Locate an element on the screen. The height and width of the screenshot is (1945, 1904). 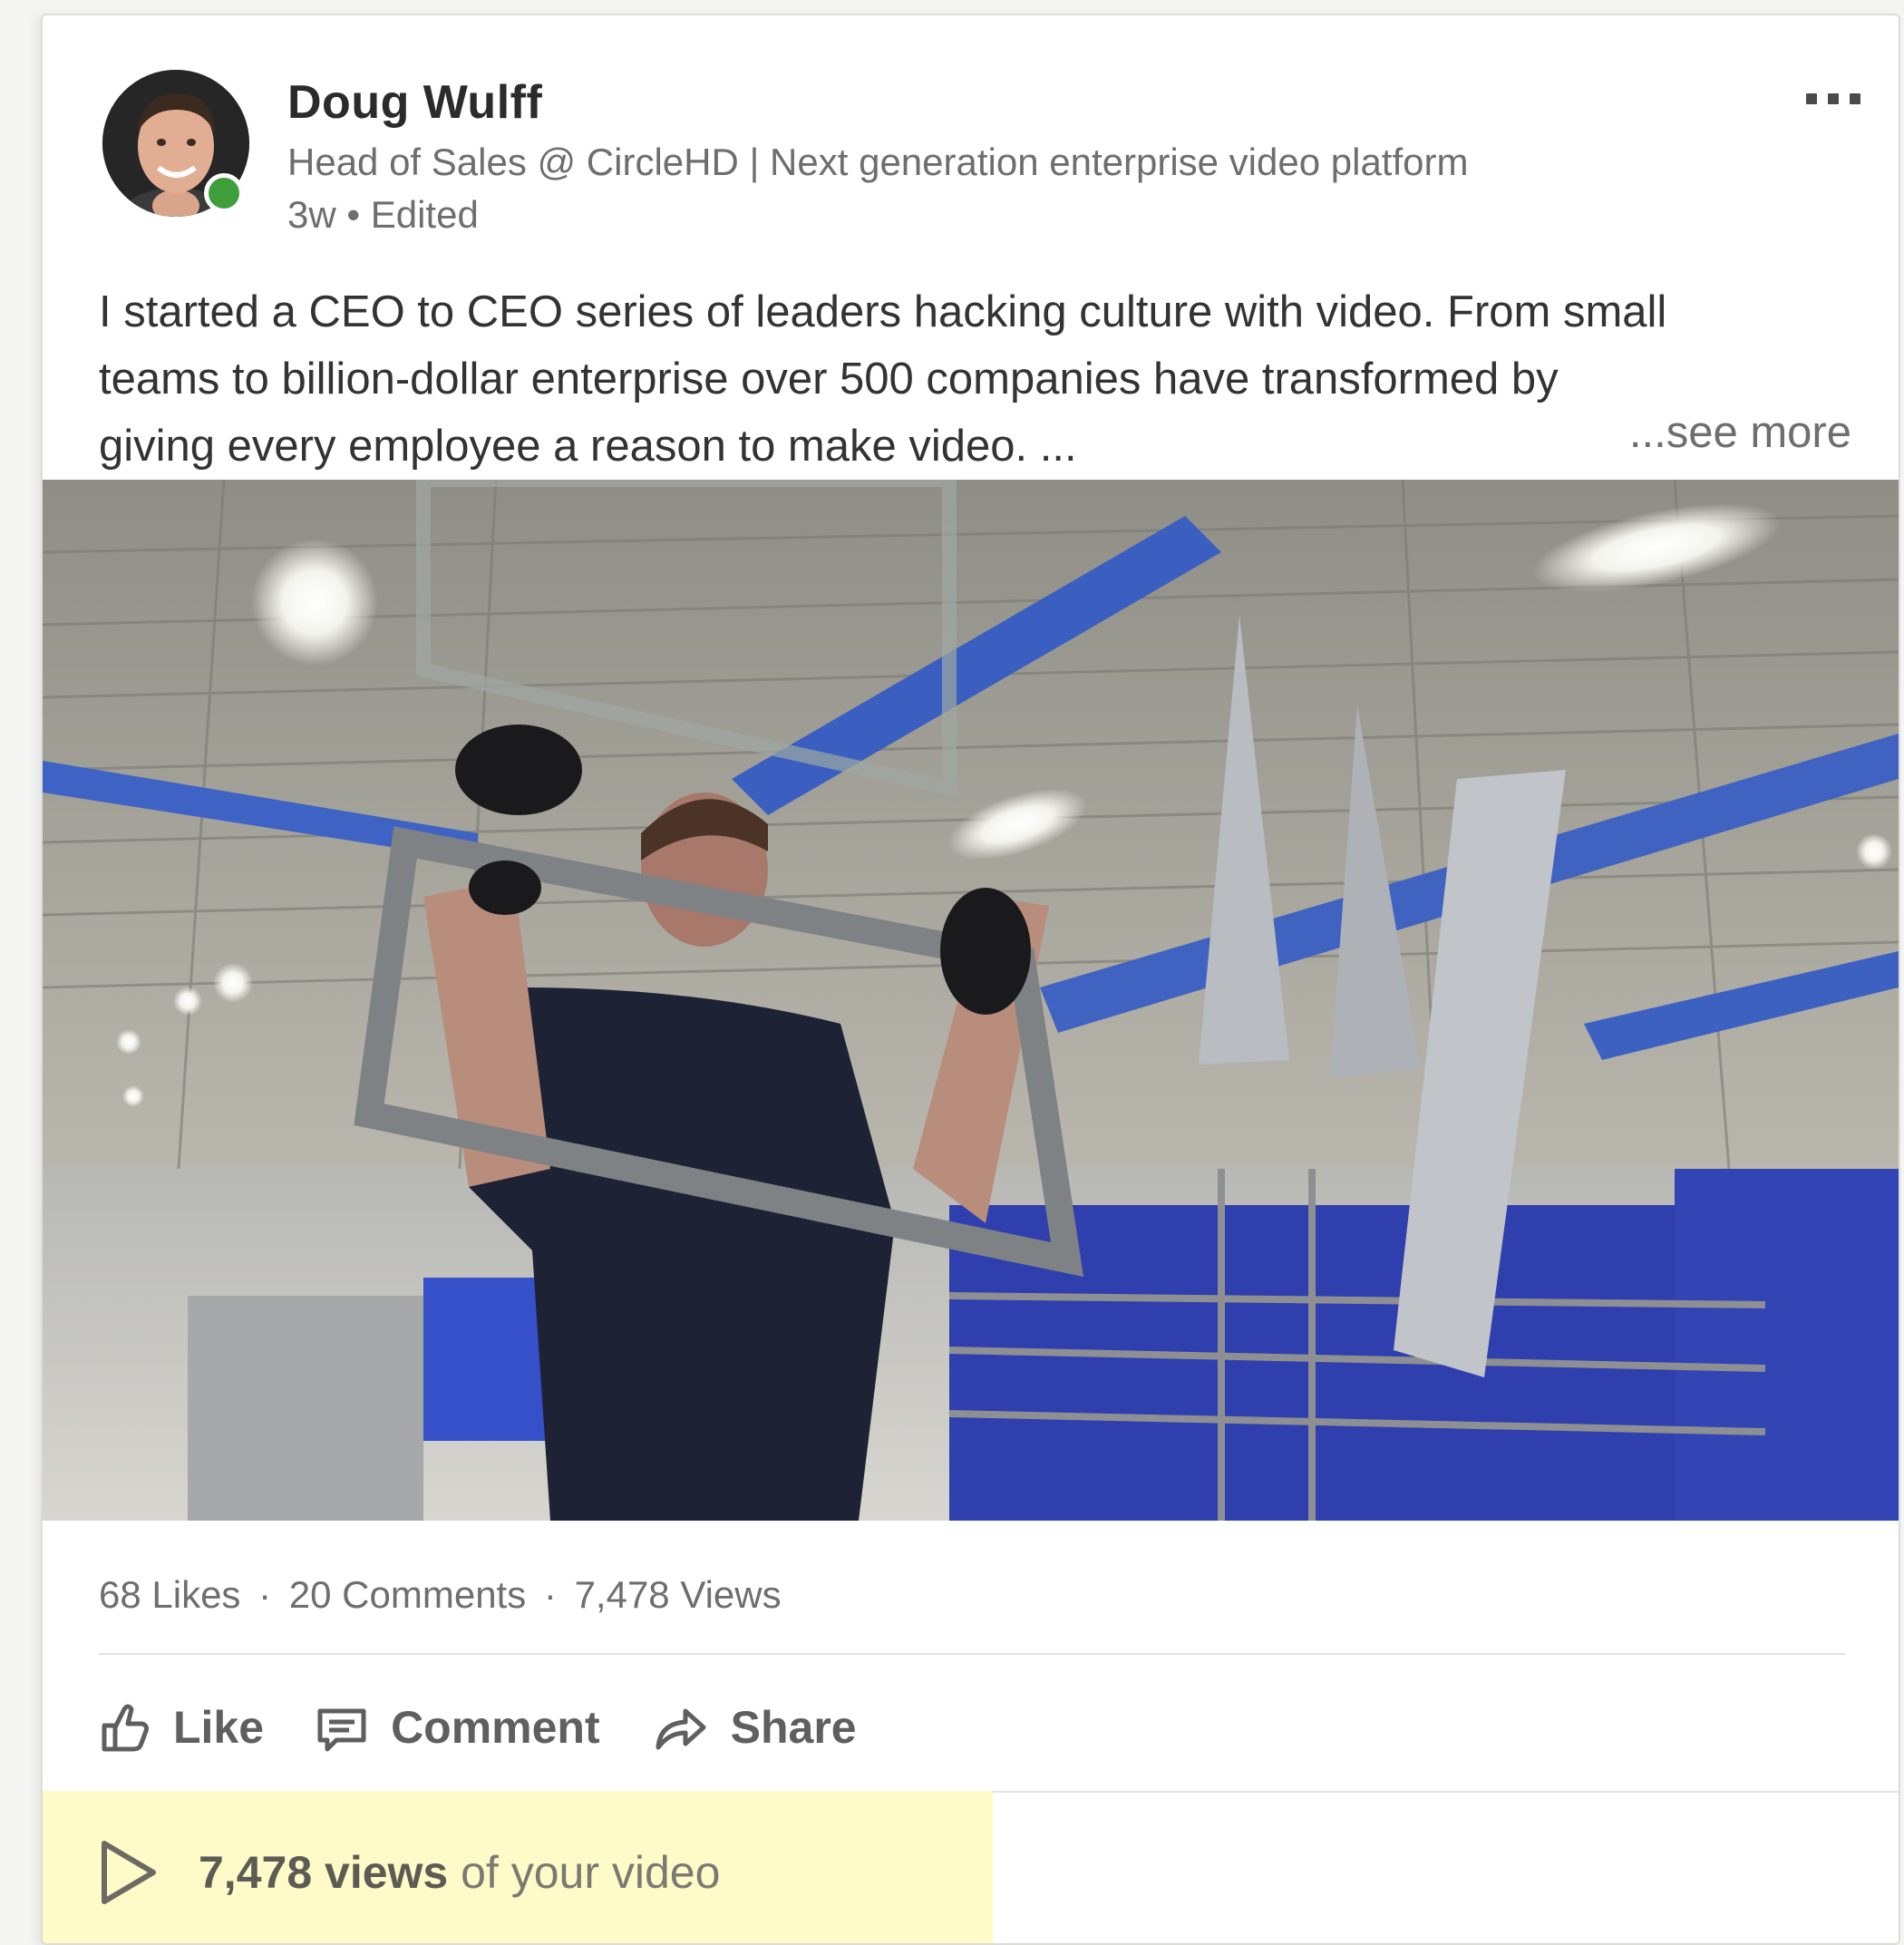
divider is located at coordinates (972, 1654).